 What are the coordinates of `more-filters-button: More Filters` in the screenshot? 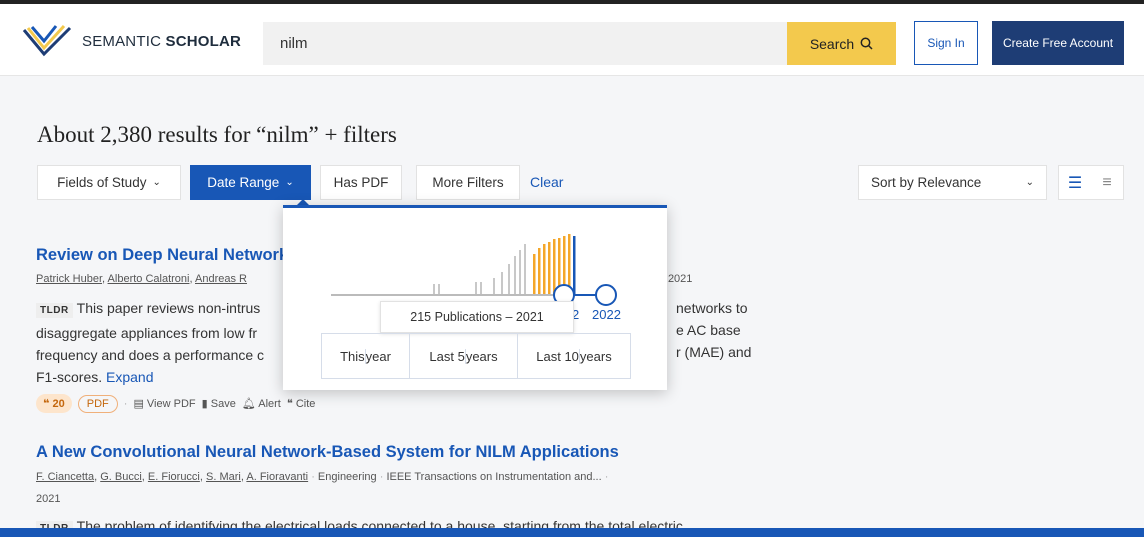 It's located at (468, 182).